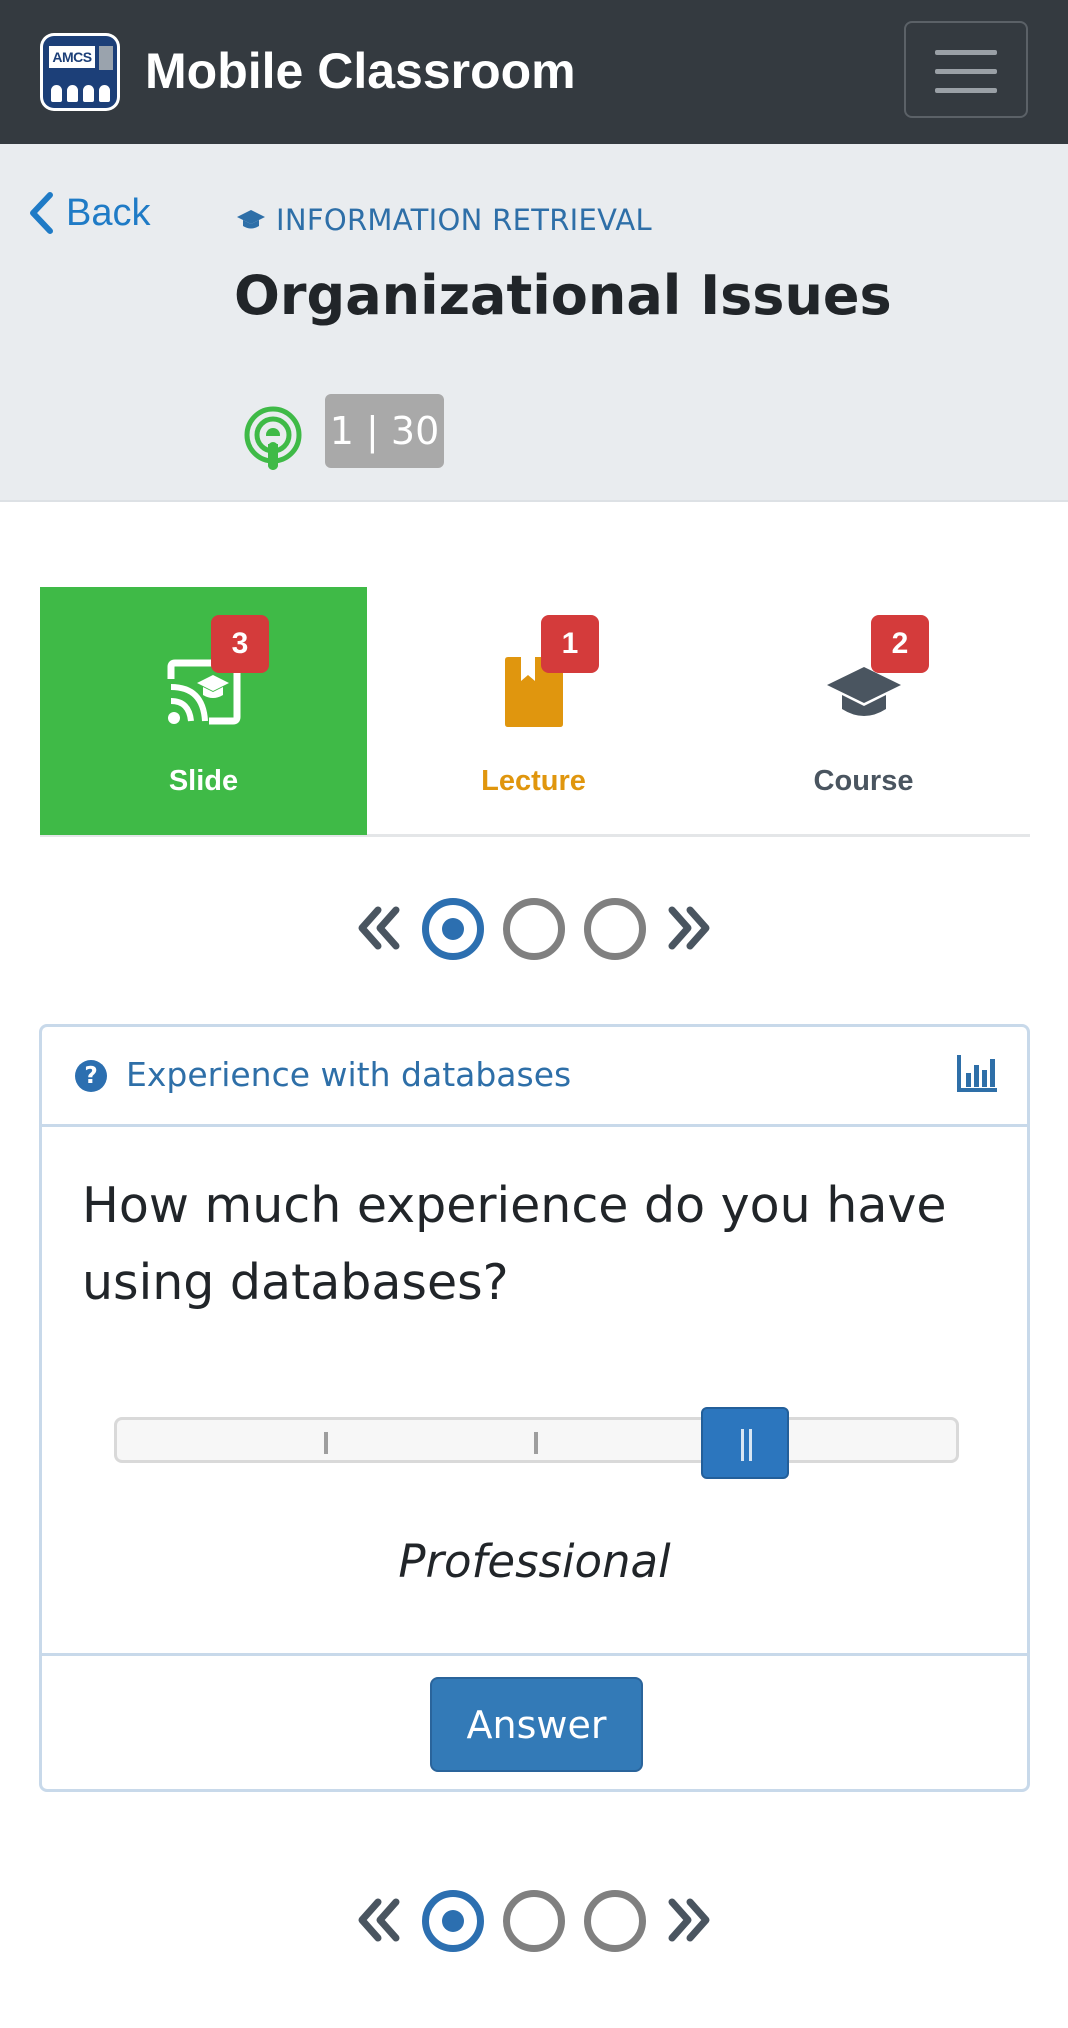 This screenshot has width=1068, height=2028. What do you see at coordinates (203, 711) in the screenshot?
I see `tab-slide: 3 Slide` at bounding box center [203, 711].